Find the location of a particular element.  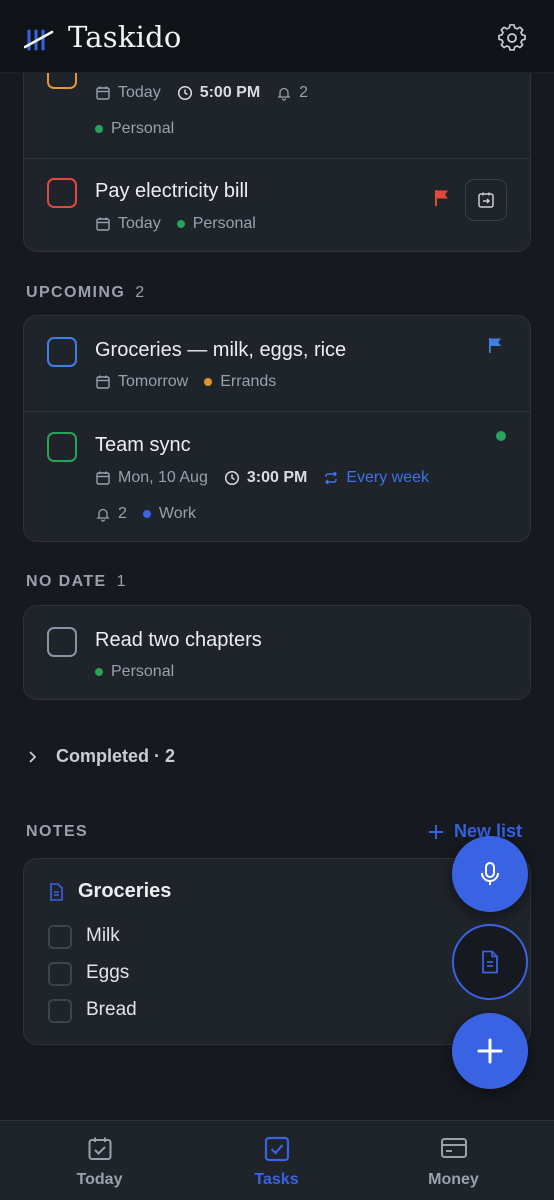

list-chip: Errands is located at coordinates (240, 382).